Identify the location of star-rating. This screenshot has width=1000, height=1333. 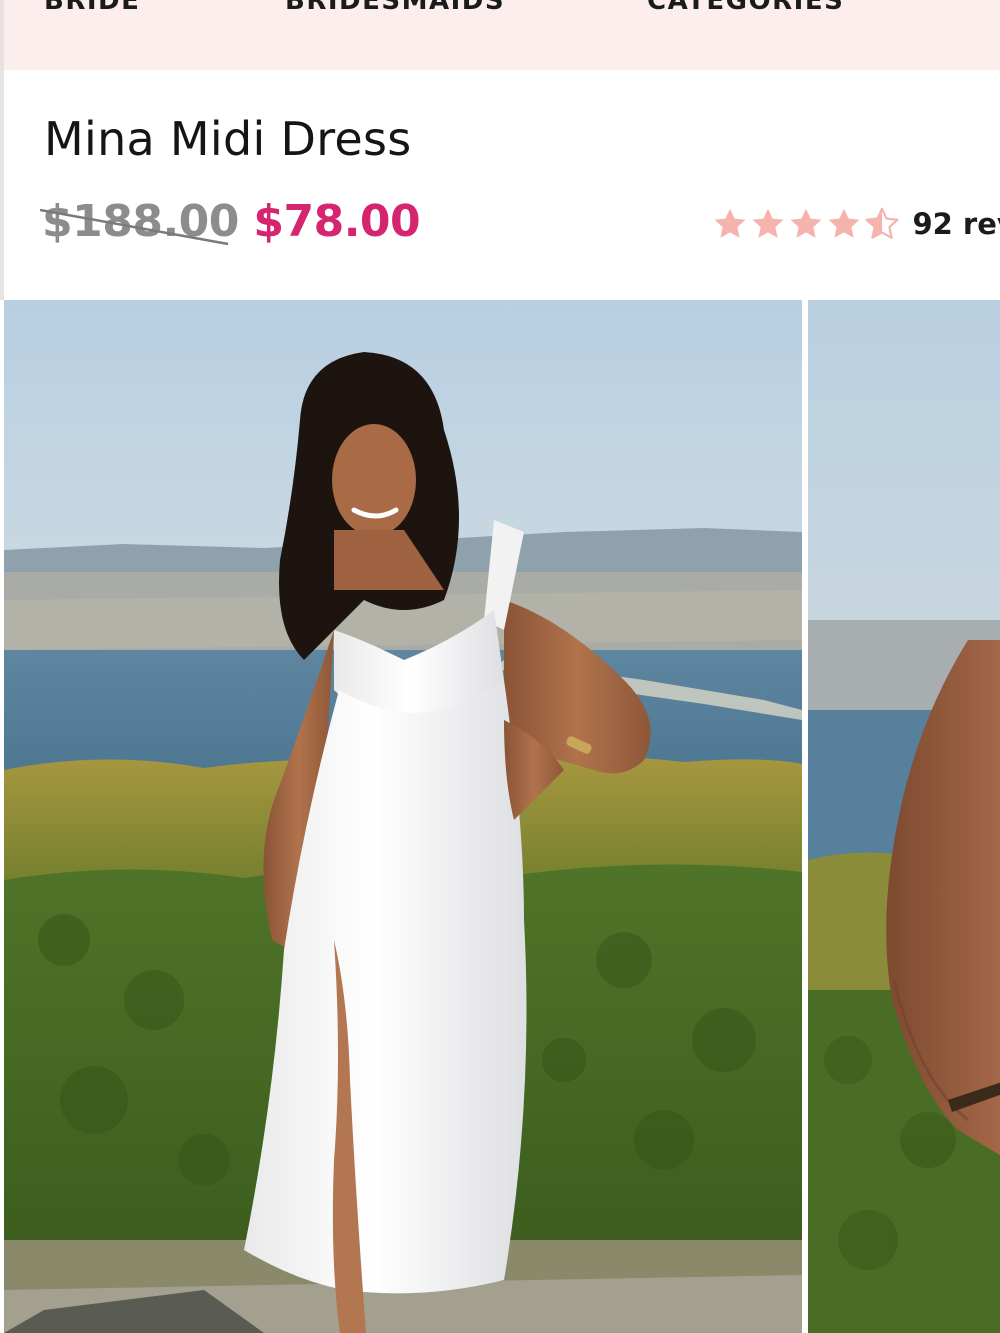
(807, 224).